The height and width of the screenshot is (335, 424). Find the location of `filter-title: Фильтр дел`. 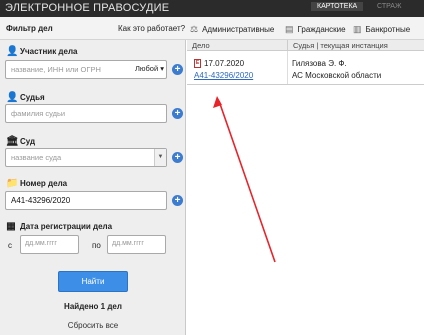

filter-title: Фильтр дел is located at coordinates (29, 28).